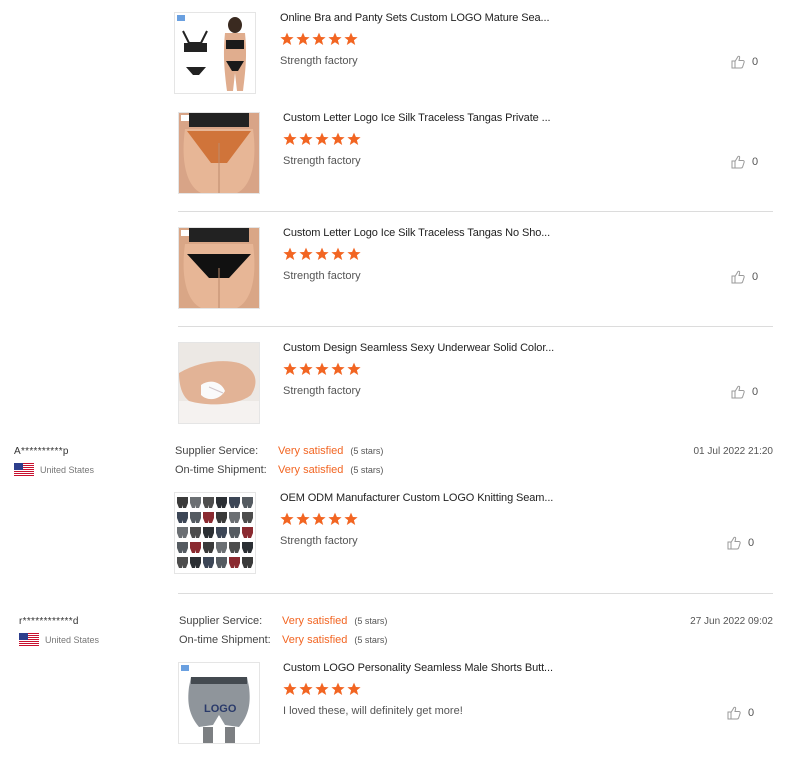 This screenshot has width=790, height=771. Describe the element at coordinates (731, 621) in the screenshot. I see `review-date: 27 Jun 2022 09:02` at that location.